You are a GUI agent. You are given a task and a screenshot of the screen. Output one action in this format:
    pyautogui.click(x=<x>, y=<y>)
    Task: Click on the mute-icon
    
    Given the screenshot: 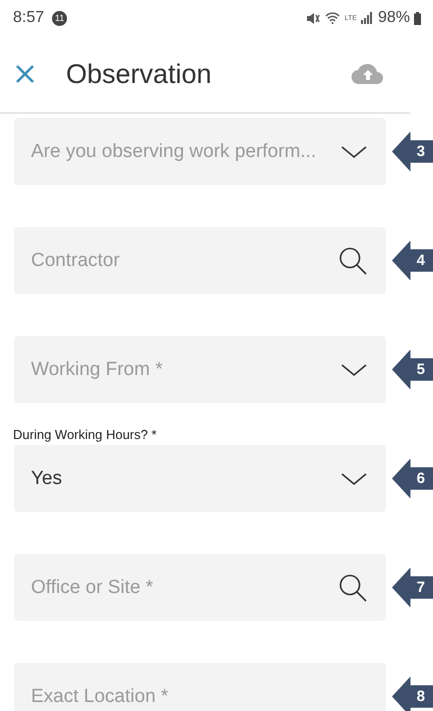 What is the action you would take?
    pyautogui.click(x=313, y=18)
    